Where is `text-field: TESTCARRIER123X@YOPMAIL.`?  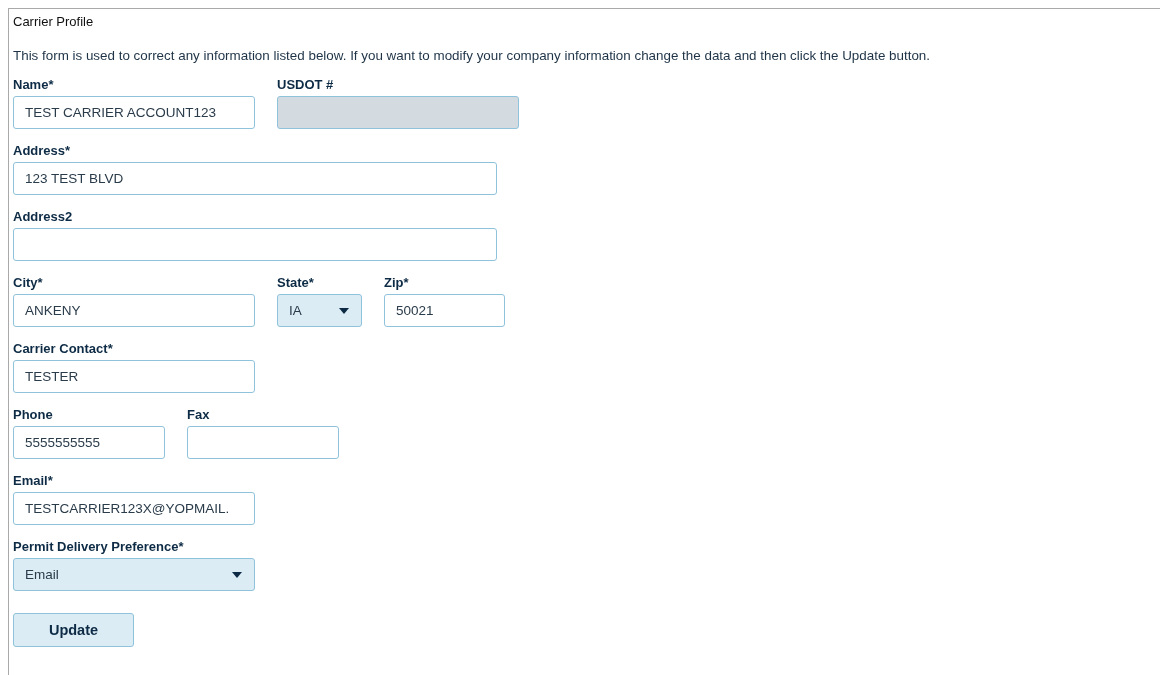
text-field: TESTCARRIER123X@YOPMAIL. is located at coordinates (134, 508).